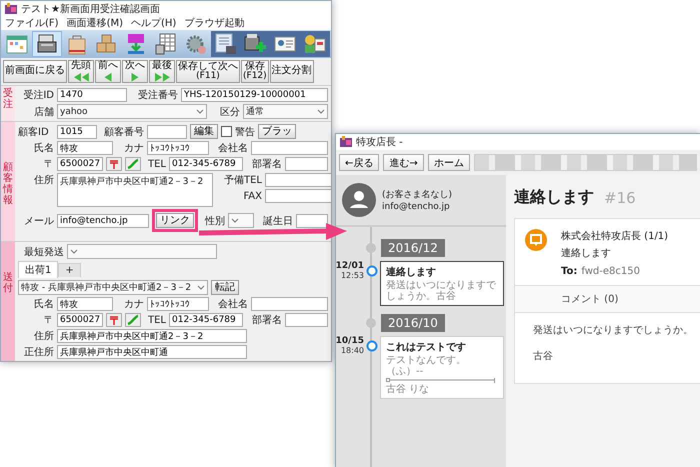  I want to click on message-preview: テストなんです。（ふ）--, so click(426, 366).